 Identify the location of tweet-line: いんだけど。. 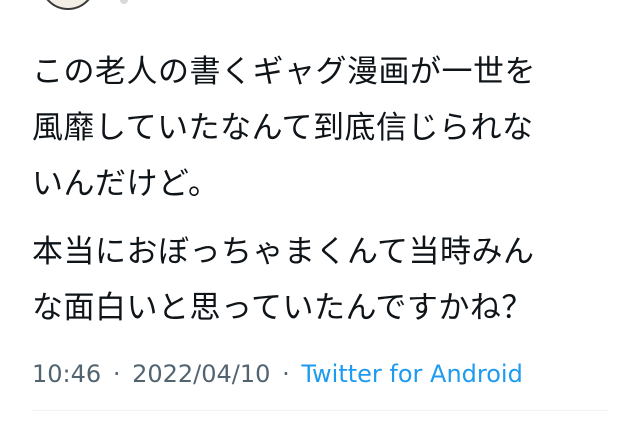
(126, 184).